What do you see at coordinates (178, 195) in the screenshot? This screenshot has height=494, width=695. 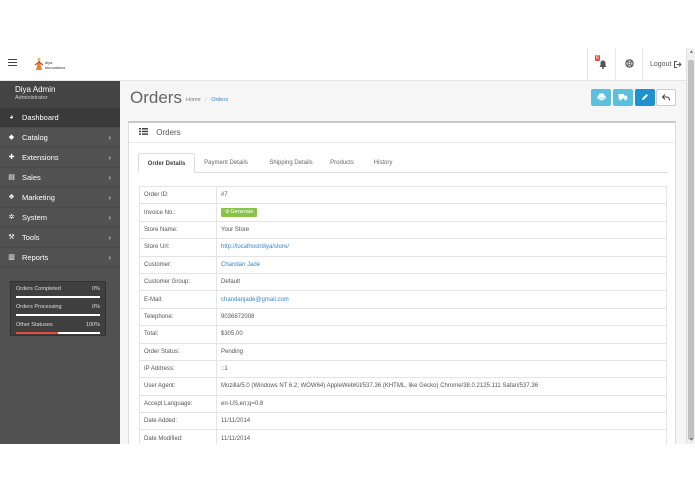 I see `row-label: Order ID:` at bounding box center [178, 195].